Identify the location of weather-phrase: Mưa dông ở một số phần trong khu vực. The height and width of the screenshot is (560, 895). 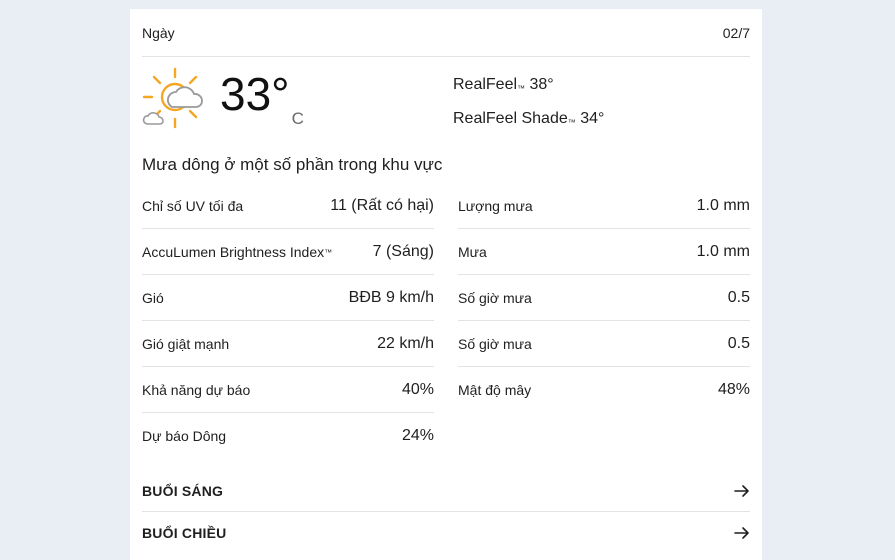
(292, 164).